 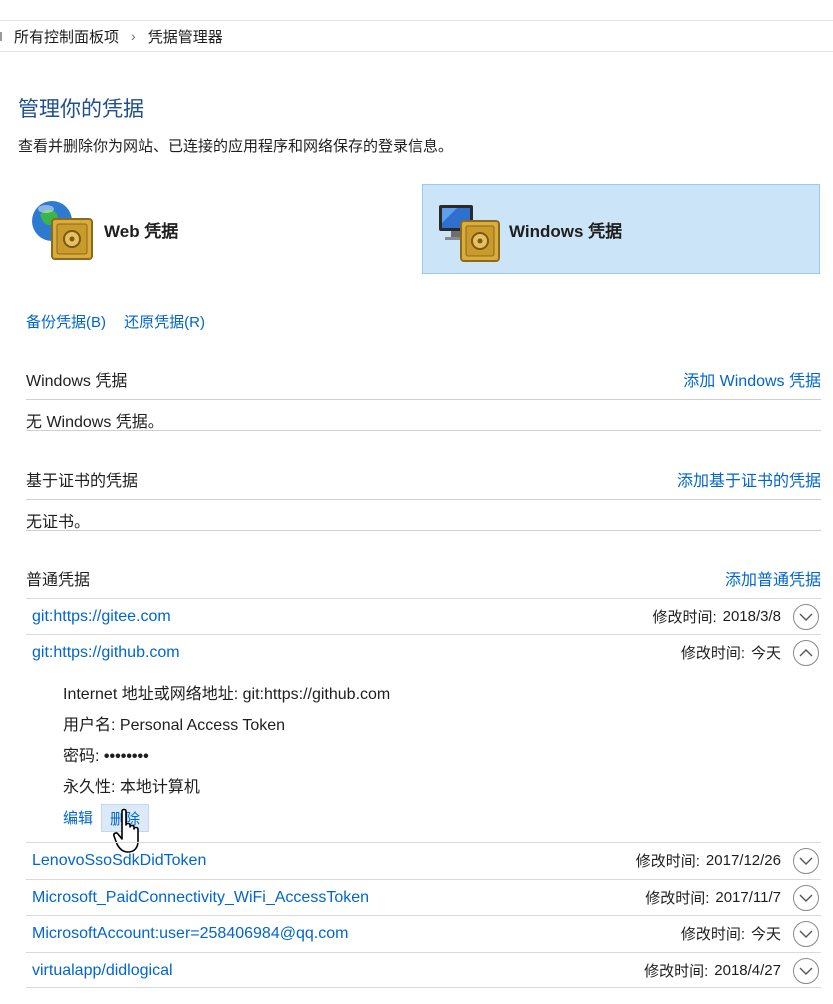 What do you see at coordinates (133, 36) in the screenshot?
I see `breadcrumb-chevron-icon: ›` at bounding box center [133, 36].